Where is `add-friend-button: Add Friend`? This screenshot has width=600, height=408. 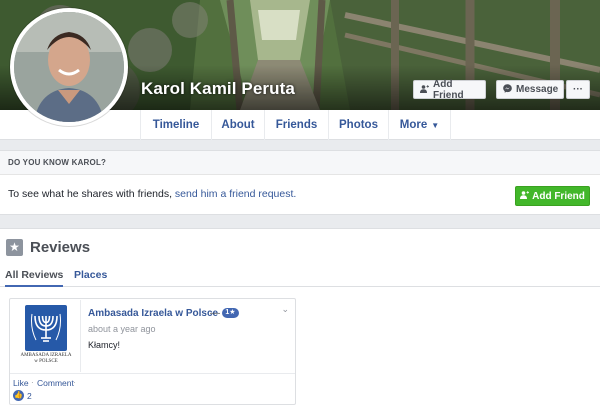
add-friend-button: Add Friend is located at coordinates (449, 89).